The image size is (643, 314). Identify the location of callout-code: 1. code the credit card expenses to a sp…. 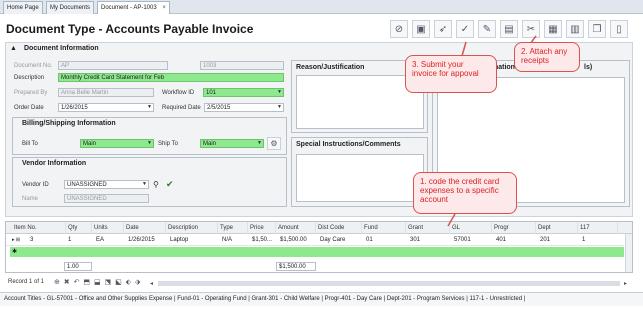
(465, 193).